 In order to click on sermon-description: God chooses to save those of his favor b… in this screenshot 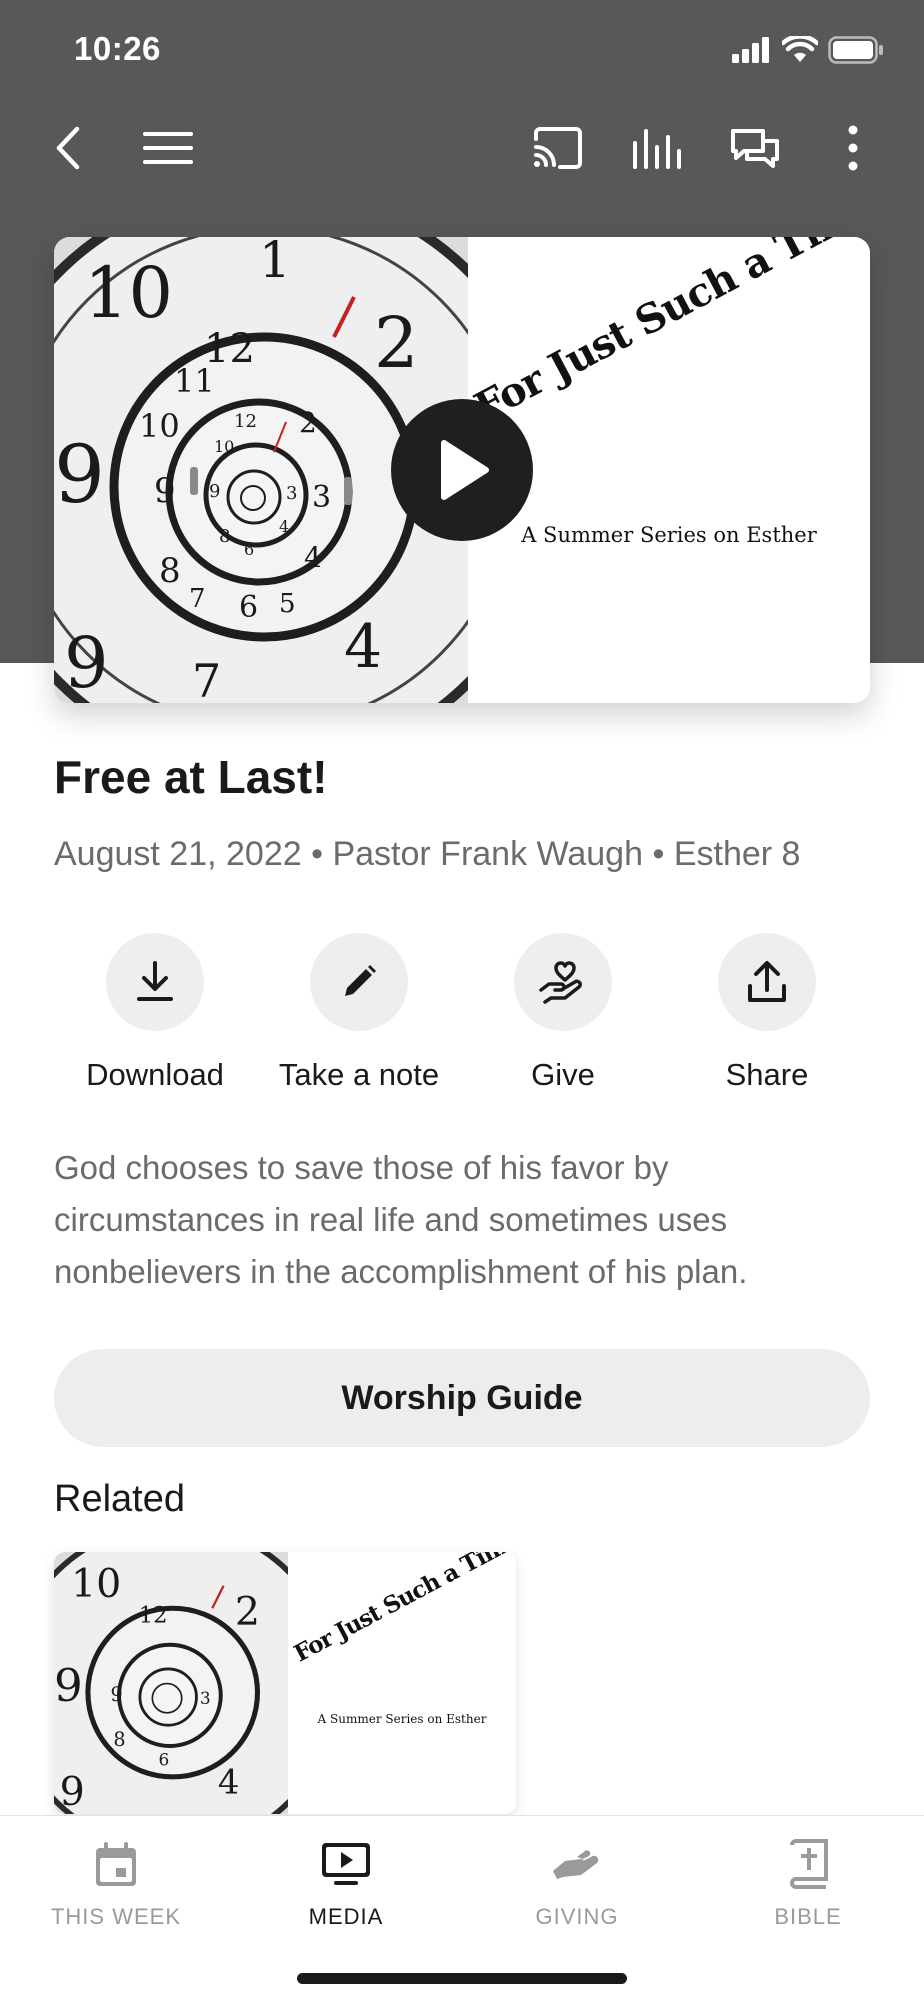, I will do `click(401, 1219)`.